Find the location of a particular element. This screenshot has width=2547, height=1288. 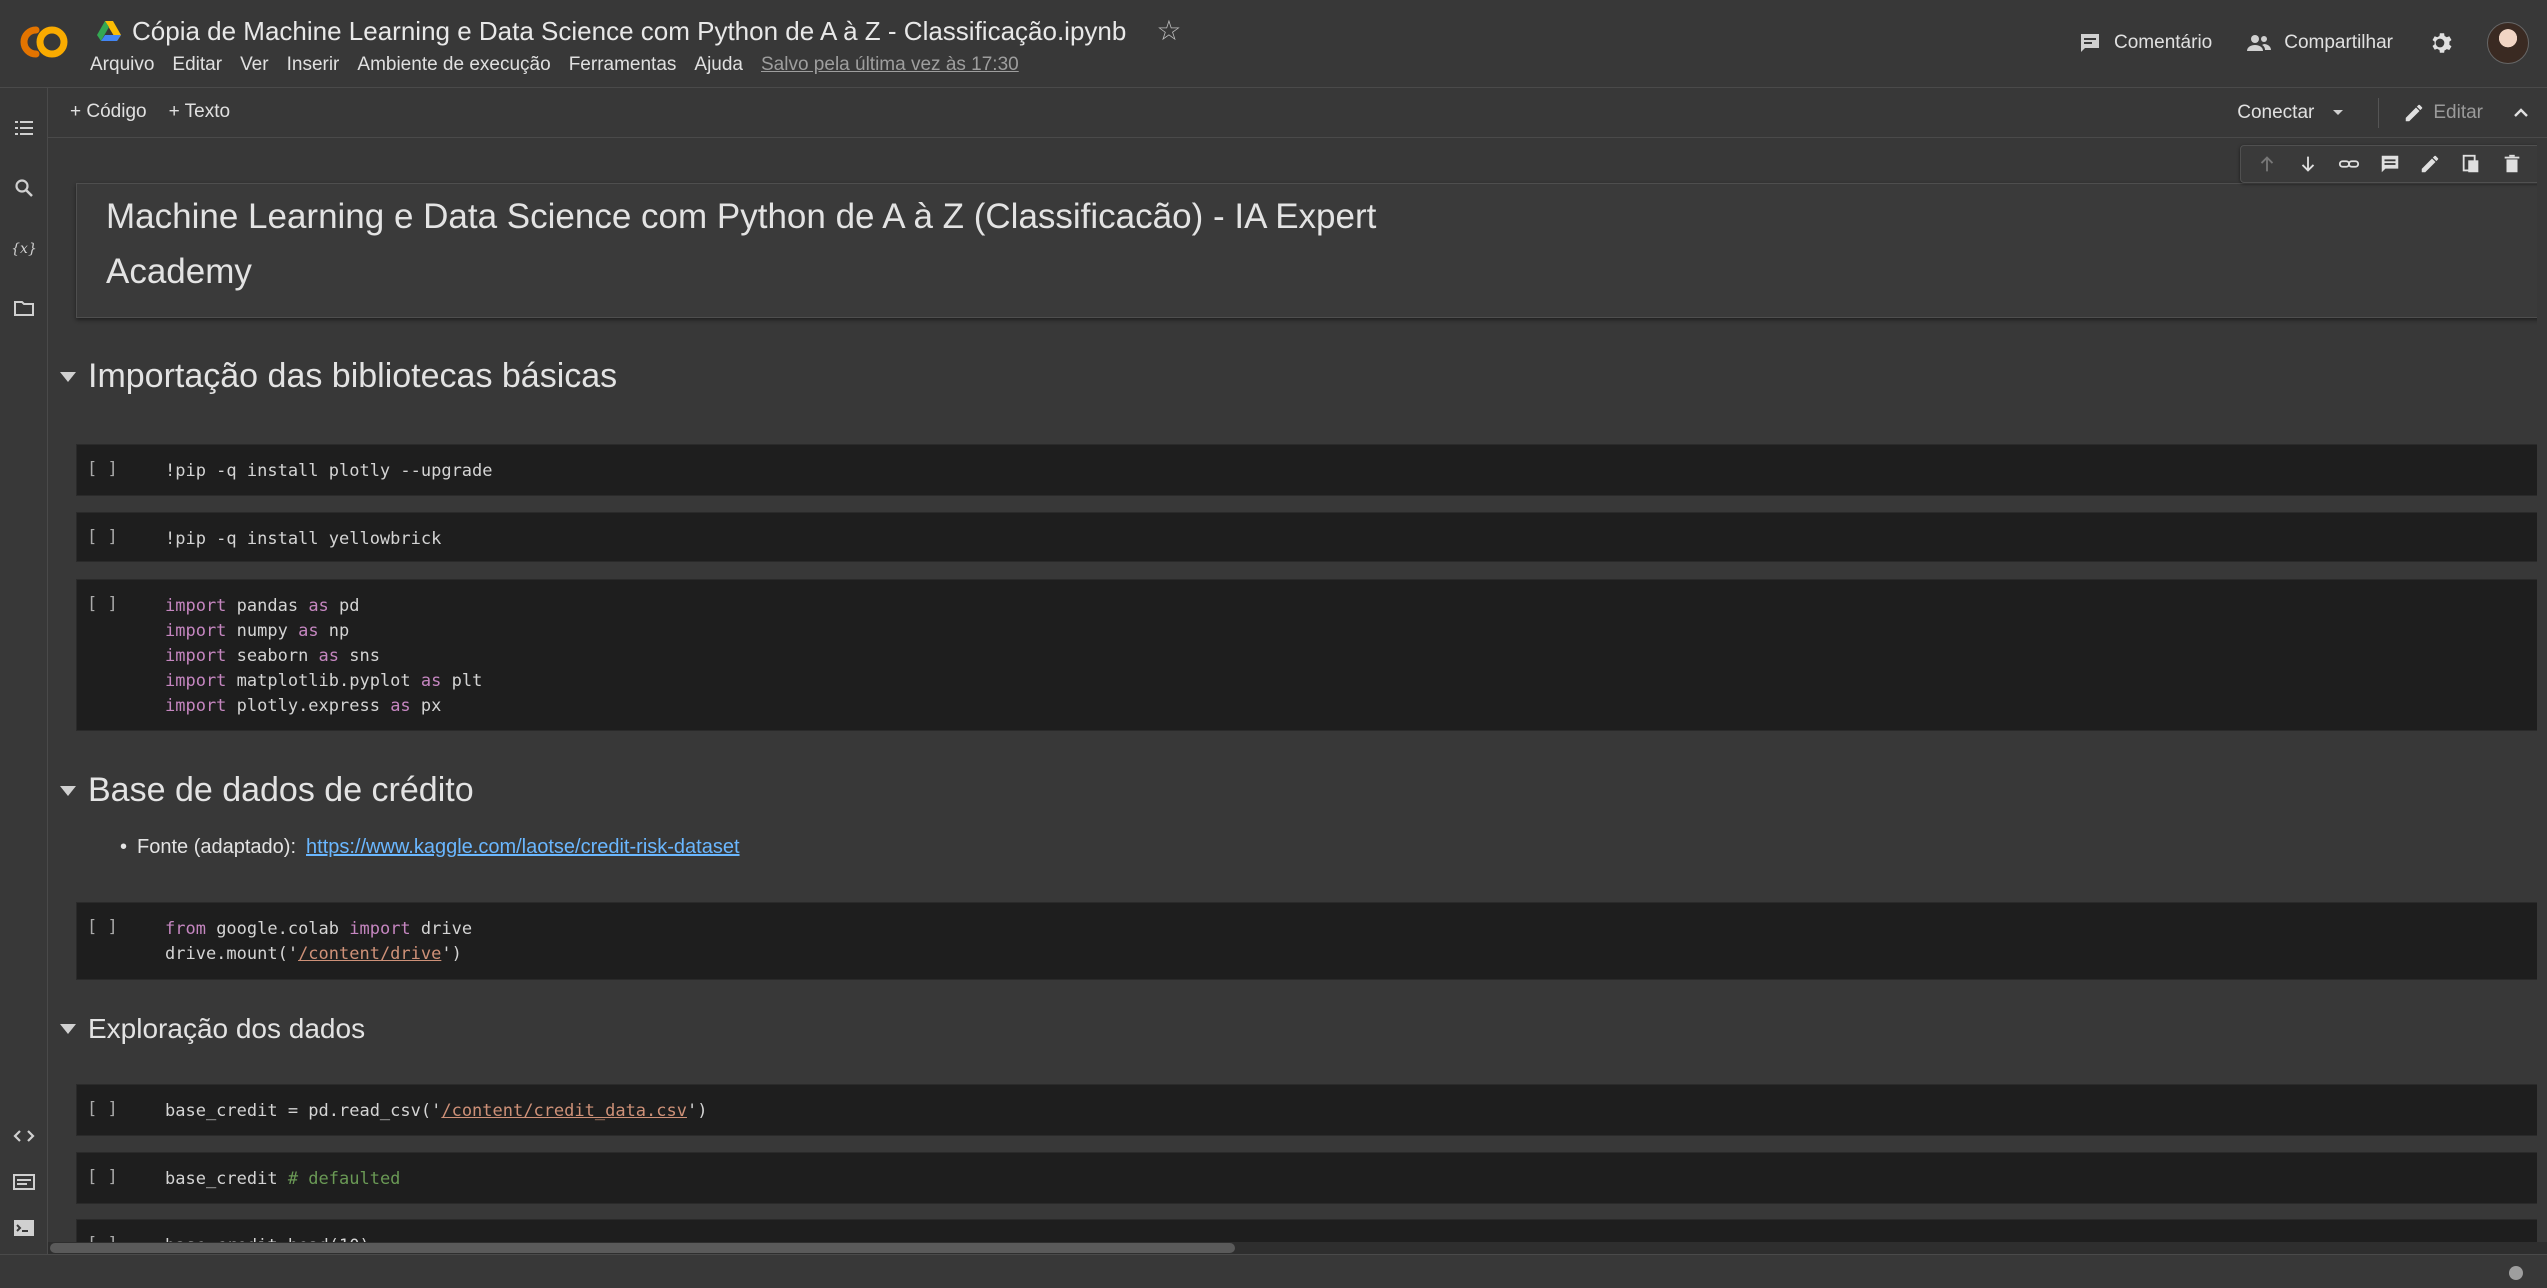

share-icon is located at coordinates (2259, 43).